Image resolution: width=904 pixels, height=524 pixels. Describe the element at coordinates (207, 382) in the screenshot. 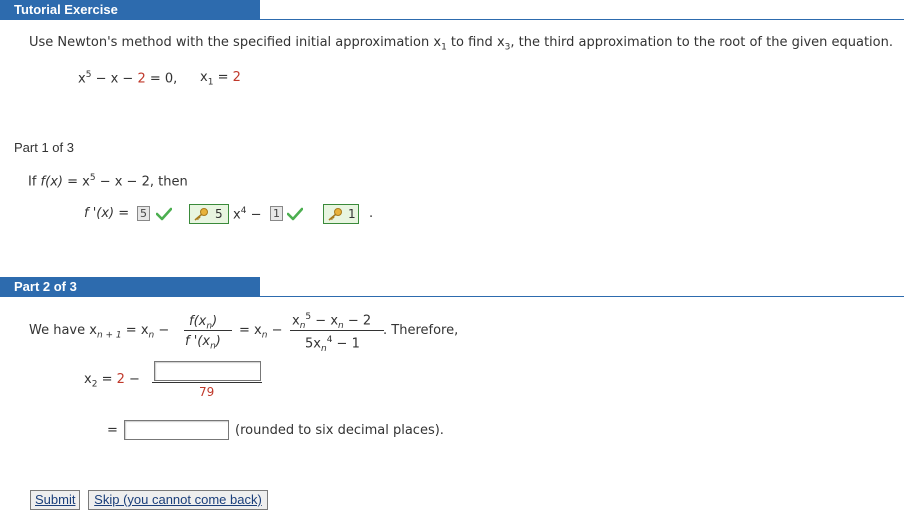

I see `x2-fraction-bar` at that location.